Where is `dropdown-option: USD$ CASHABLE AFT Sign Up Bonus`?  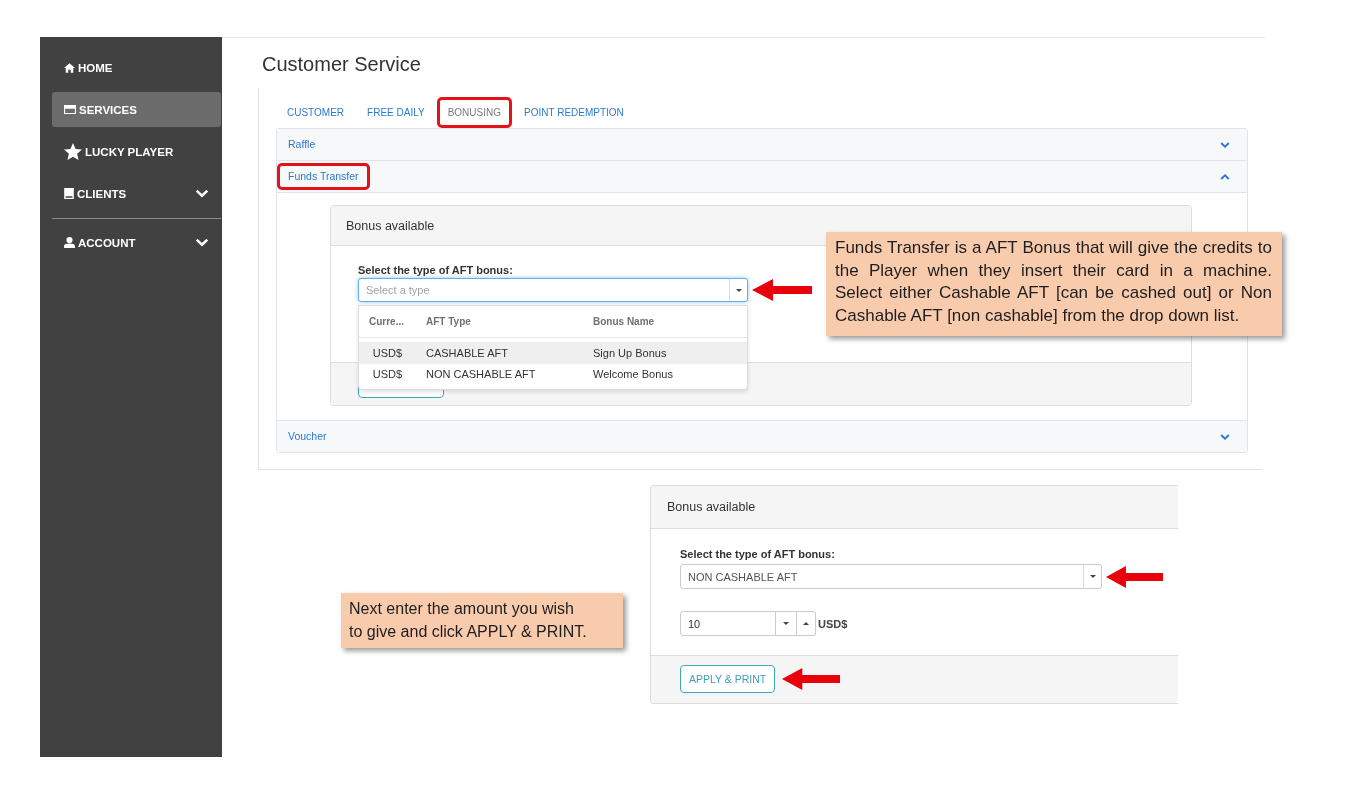 dropdown-option: USD$ CASHABLE AFT Sign Up Bonus is located at coordinates (553, 353).